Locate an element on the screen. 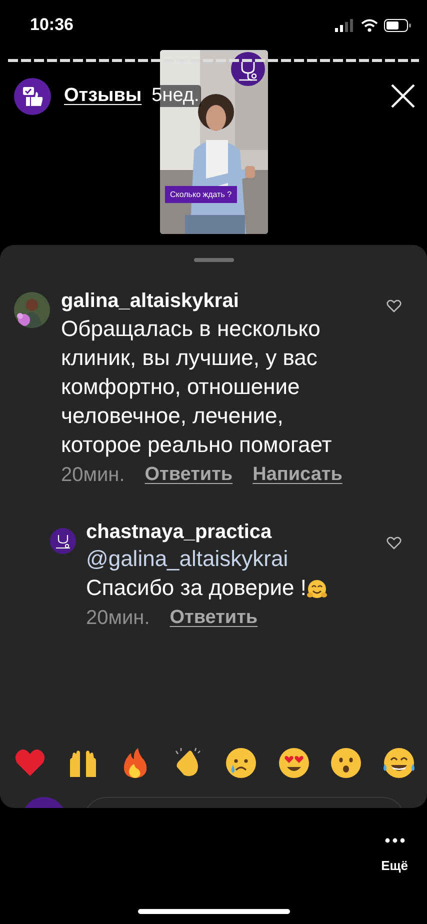  mention-link: @galina_altaiskykrai is located at coordinates (256, 559).